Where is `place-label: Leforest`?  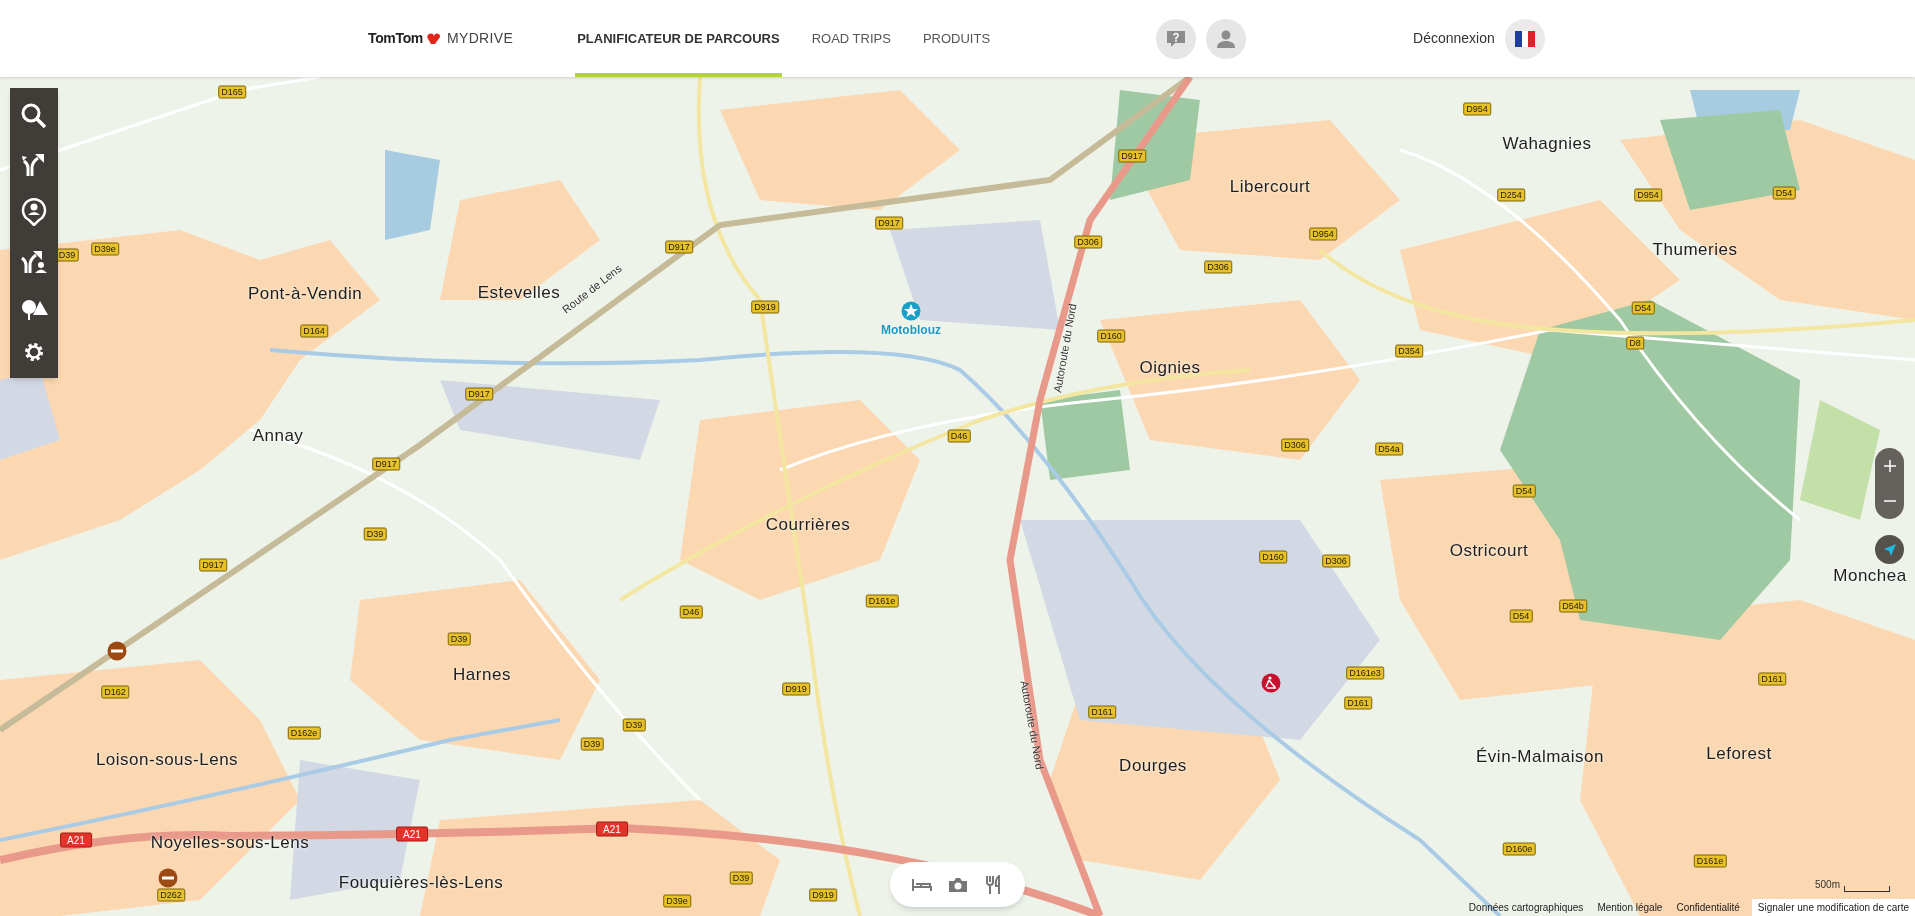
place-label: Leforest is located at coordinates (1739, 754).